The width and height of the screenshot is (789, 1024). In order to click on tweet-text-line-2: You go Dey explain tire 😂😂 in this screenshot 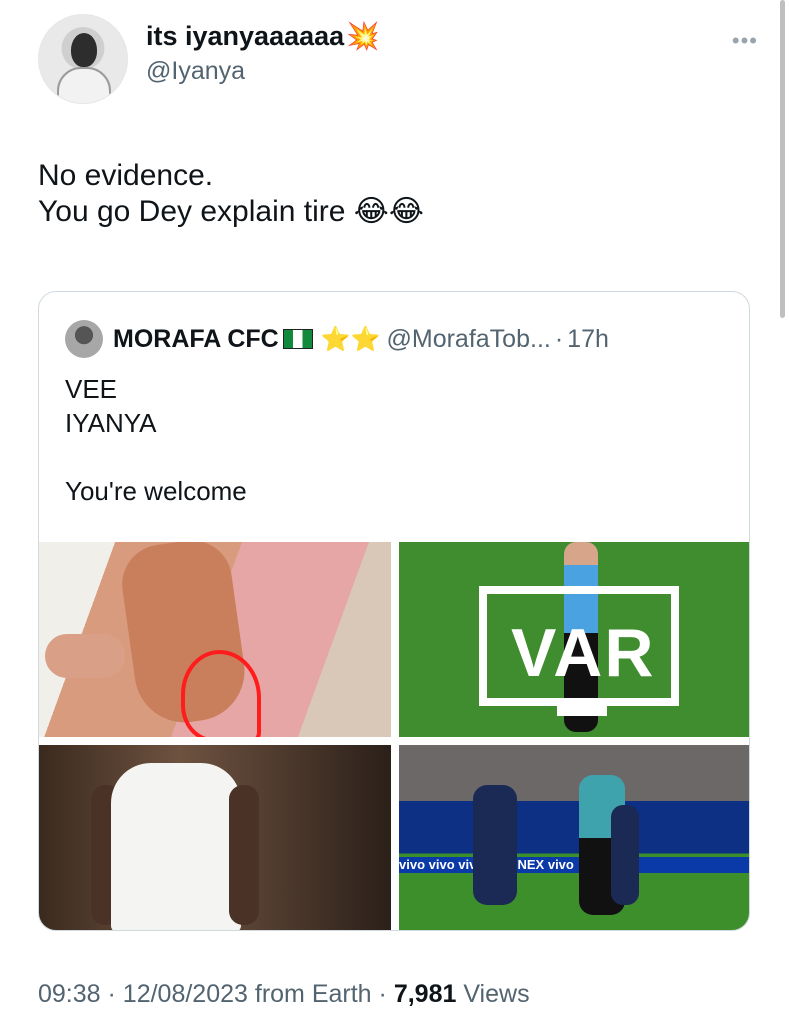, I will do `click(398, 212)`.